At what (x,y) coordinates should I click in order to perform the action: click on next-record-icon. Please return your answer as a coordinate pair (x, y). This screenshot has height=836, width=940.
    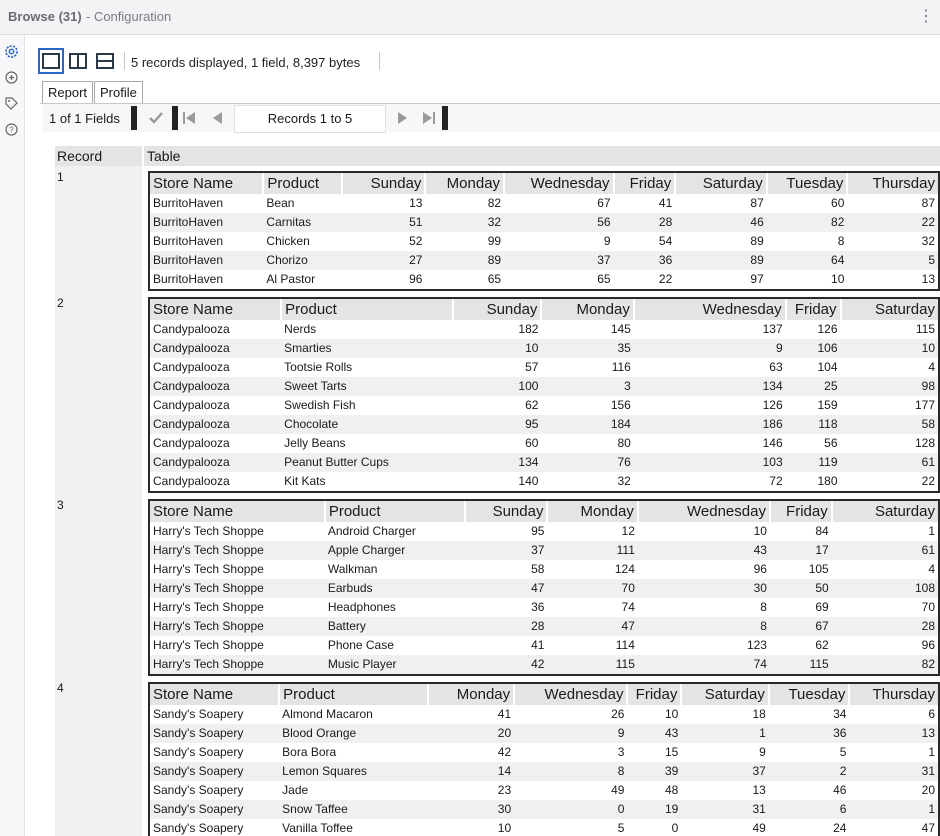
    Looking at the image, I should click on (402, 118).